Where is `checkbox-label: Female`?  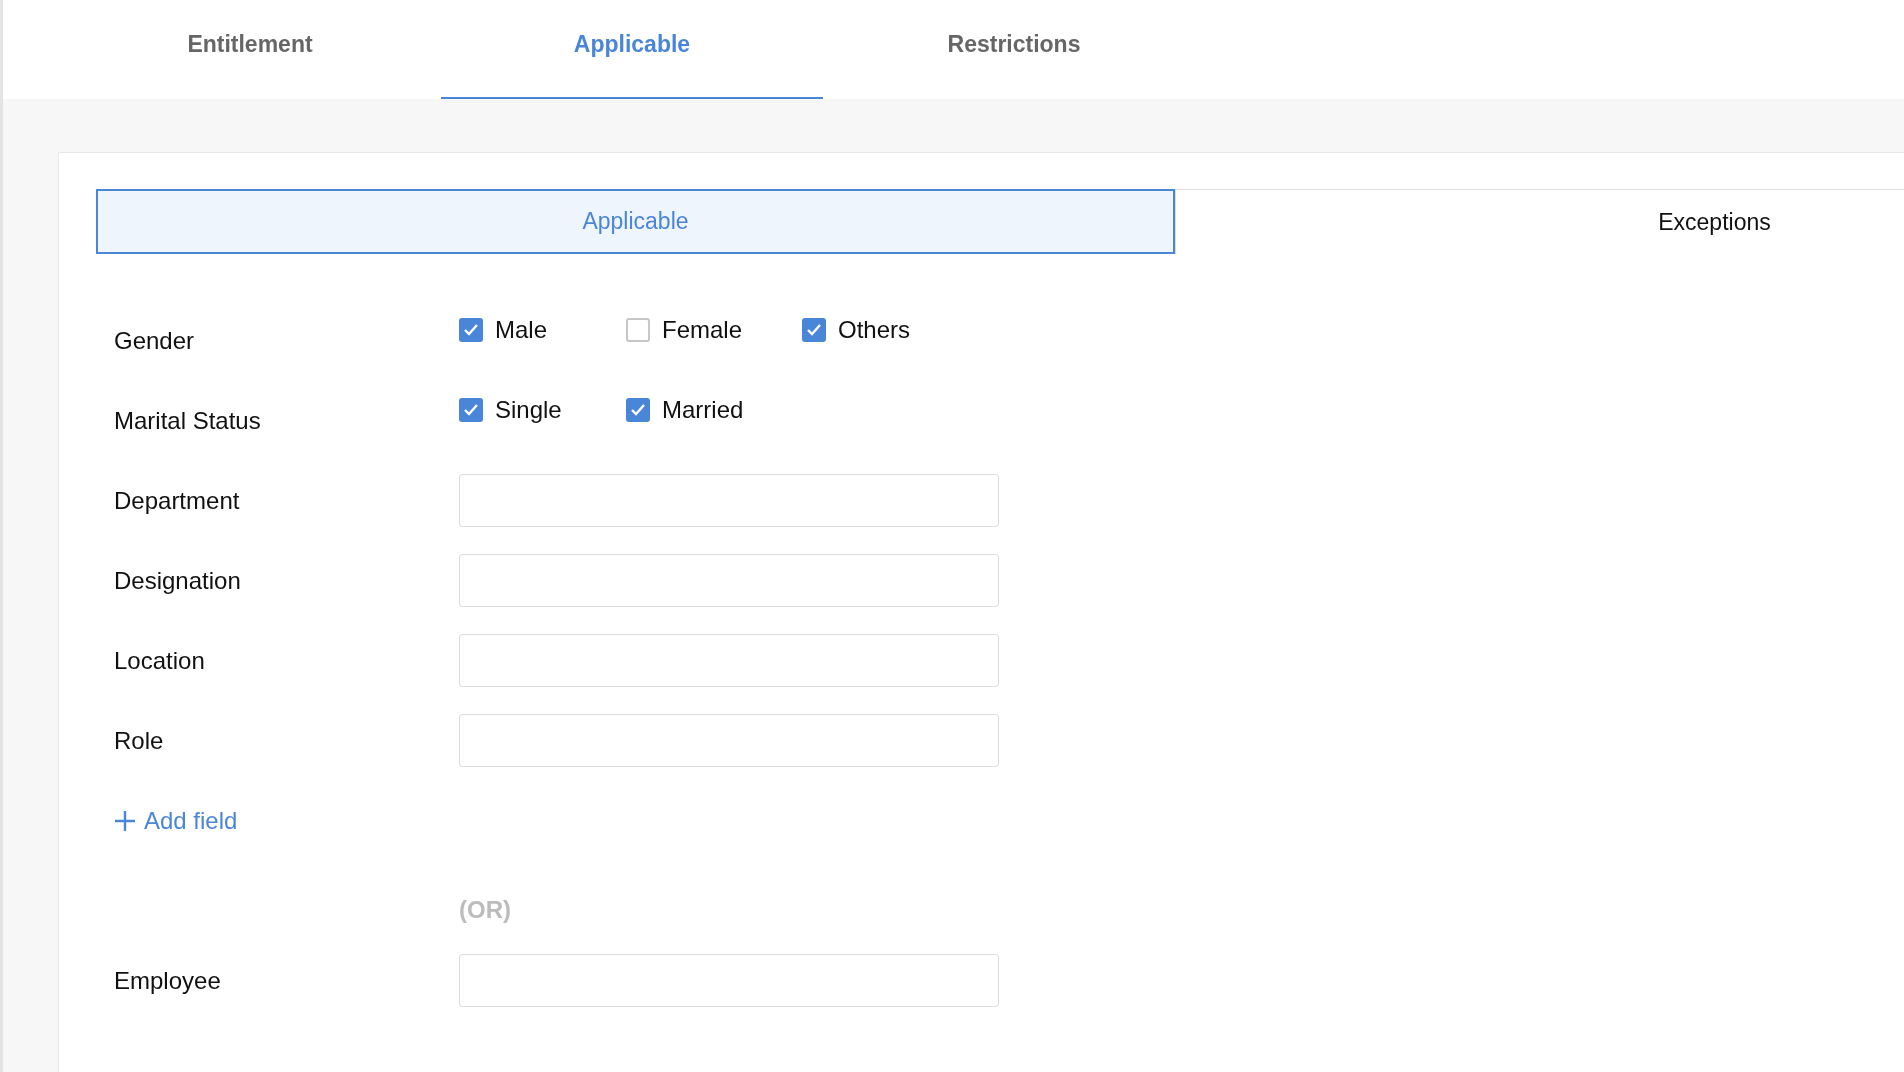 checkbox-label: Female is located at coordinates (702, 330).